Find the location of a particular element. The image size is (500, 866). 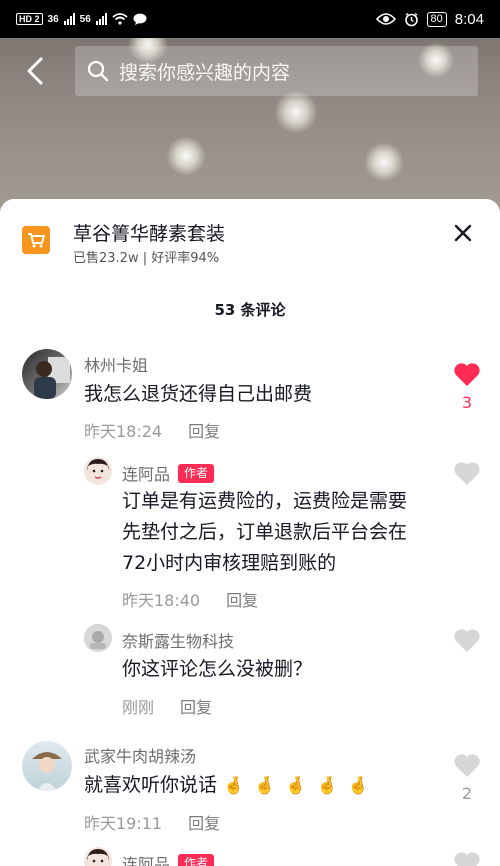

like-count: 3 is located at coordinates (467, 402).